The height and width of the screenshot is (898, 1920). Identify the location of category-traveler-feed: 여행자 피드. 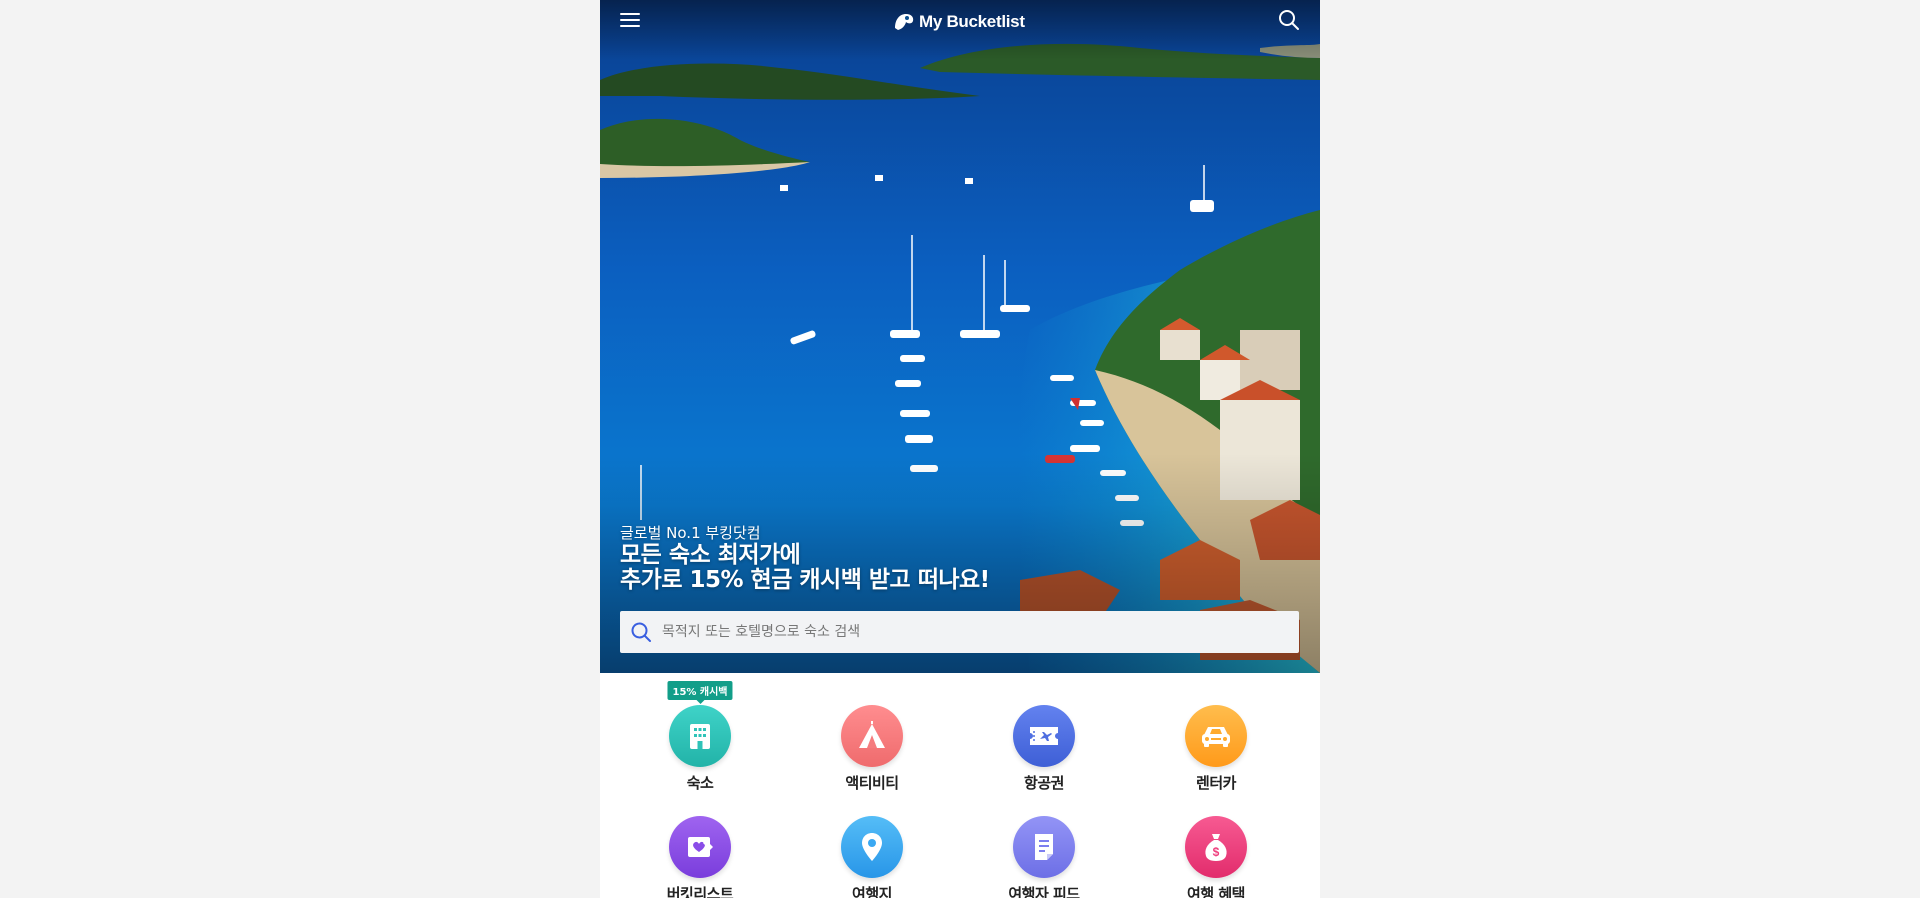
(1044, 857).